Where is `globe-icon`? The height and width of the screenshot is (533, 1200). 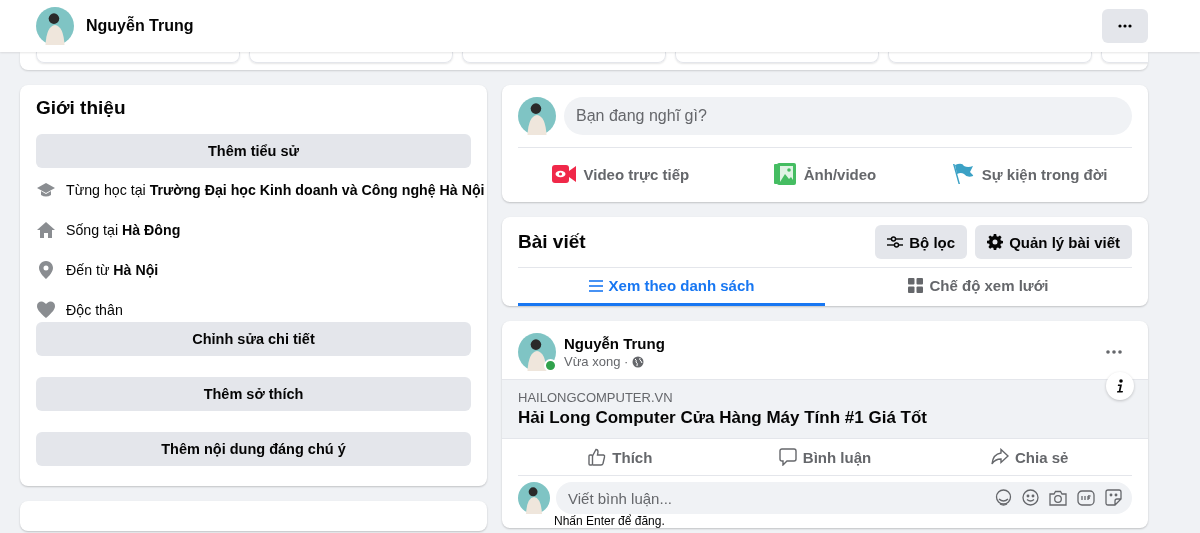
globe-icon is located at coordinates (638, 361).